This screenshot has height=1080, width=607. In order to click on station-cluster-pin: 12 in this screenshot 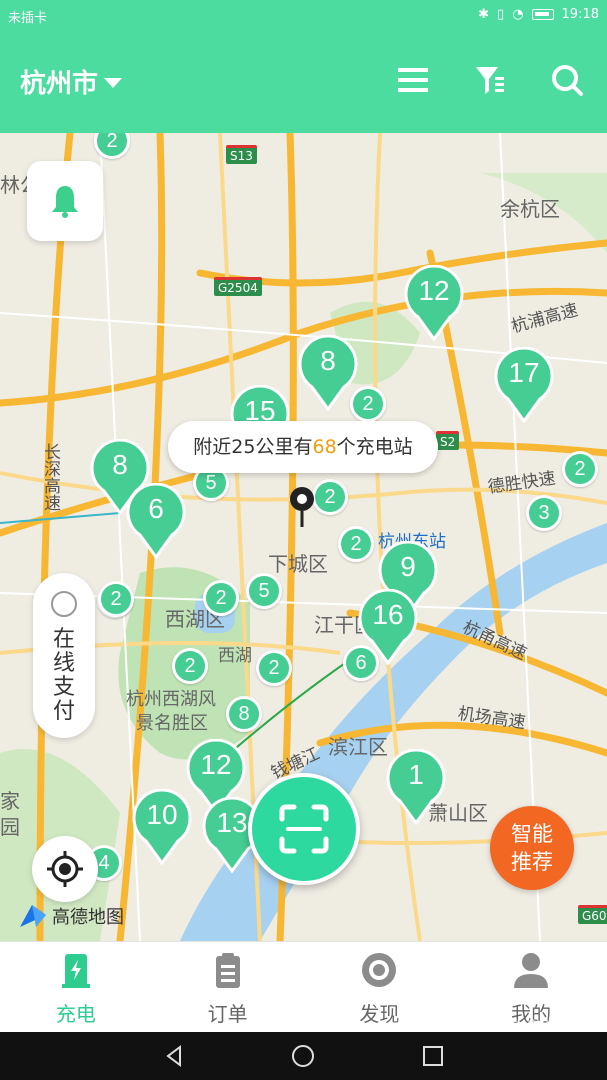, I will do `click(434, 303)`.